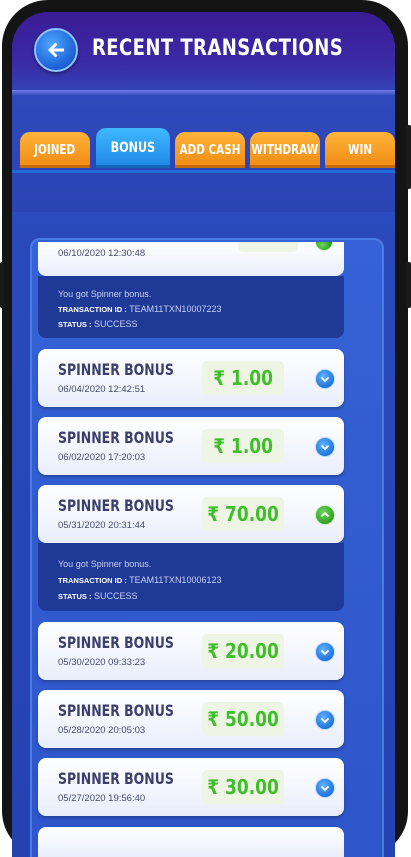  I want to click on amount-box, so click(268, 247).